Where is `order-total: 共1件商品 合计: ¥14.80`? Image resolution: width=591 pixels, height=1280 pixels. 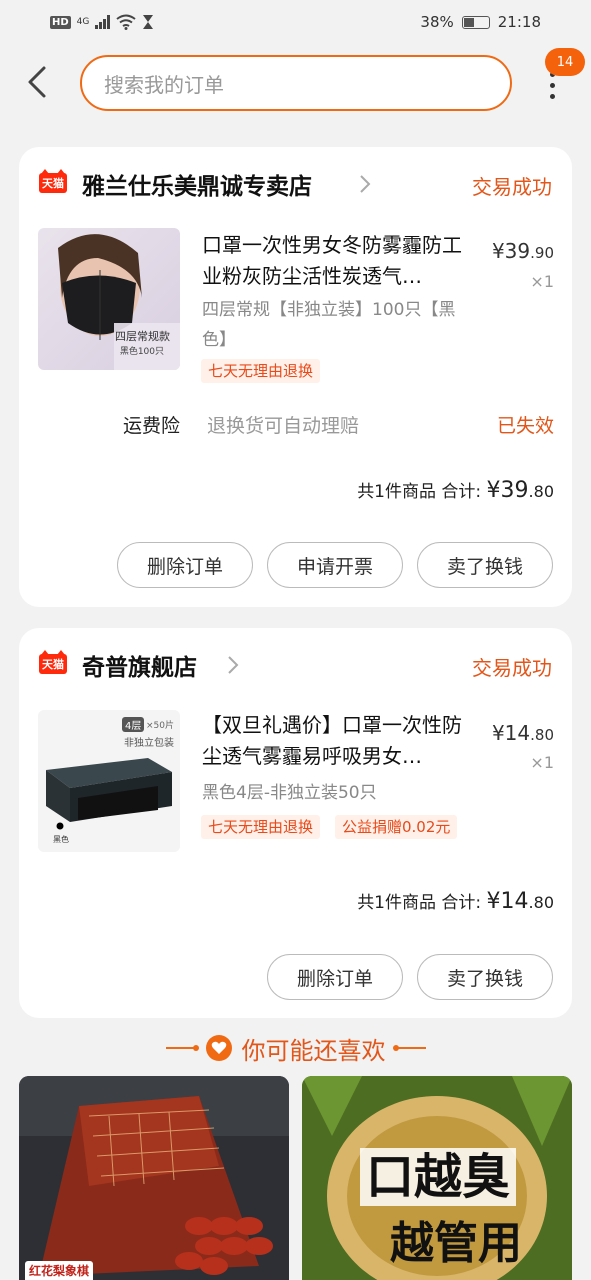 order-total: 共1件商品 合计: ¥14.80 is located at coordinates (455, 901).